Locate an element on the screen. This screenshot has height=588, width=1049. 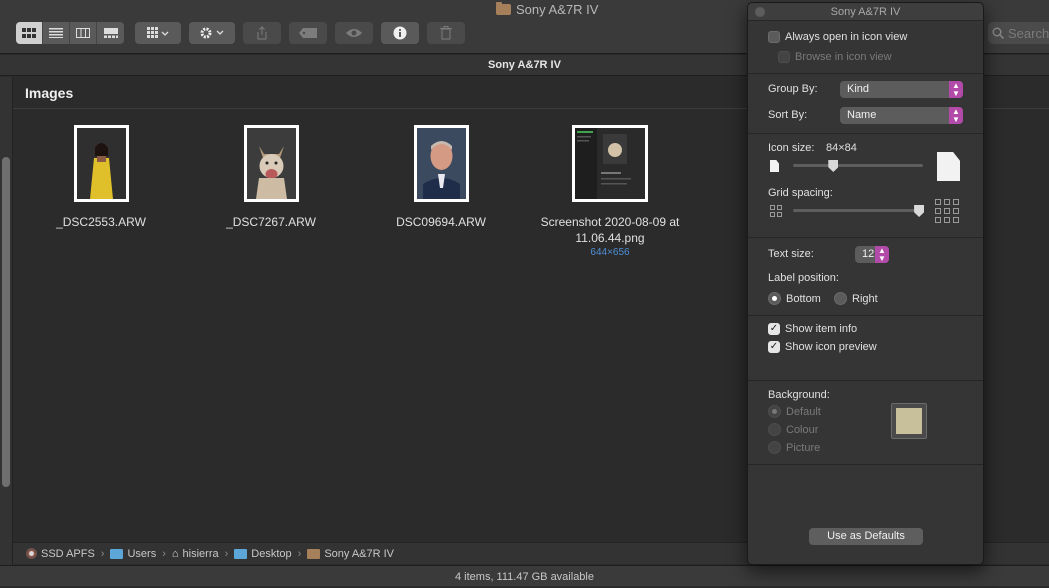
column-view-button is located at coordinates (83, 33).